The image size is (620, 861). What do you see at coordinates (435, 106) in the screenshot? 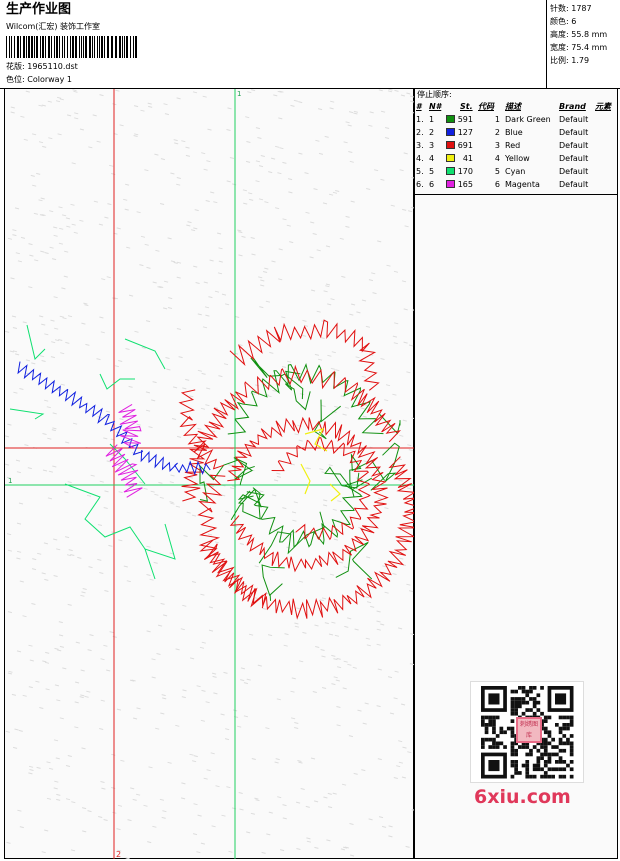
I see `col-n: N#` at bounding box center [435, 106].